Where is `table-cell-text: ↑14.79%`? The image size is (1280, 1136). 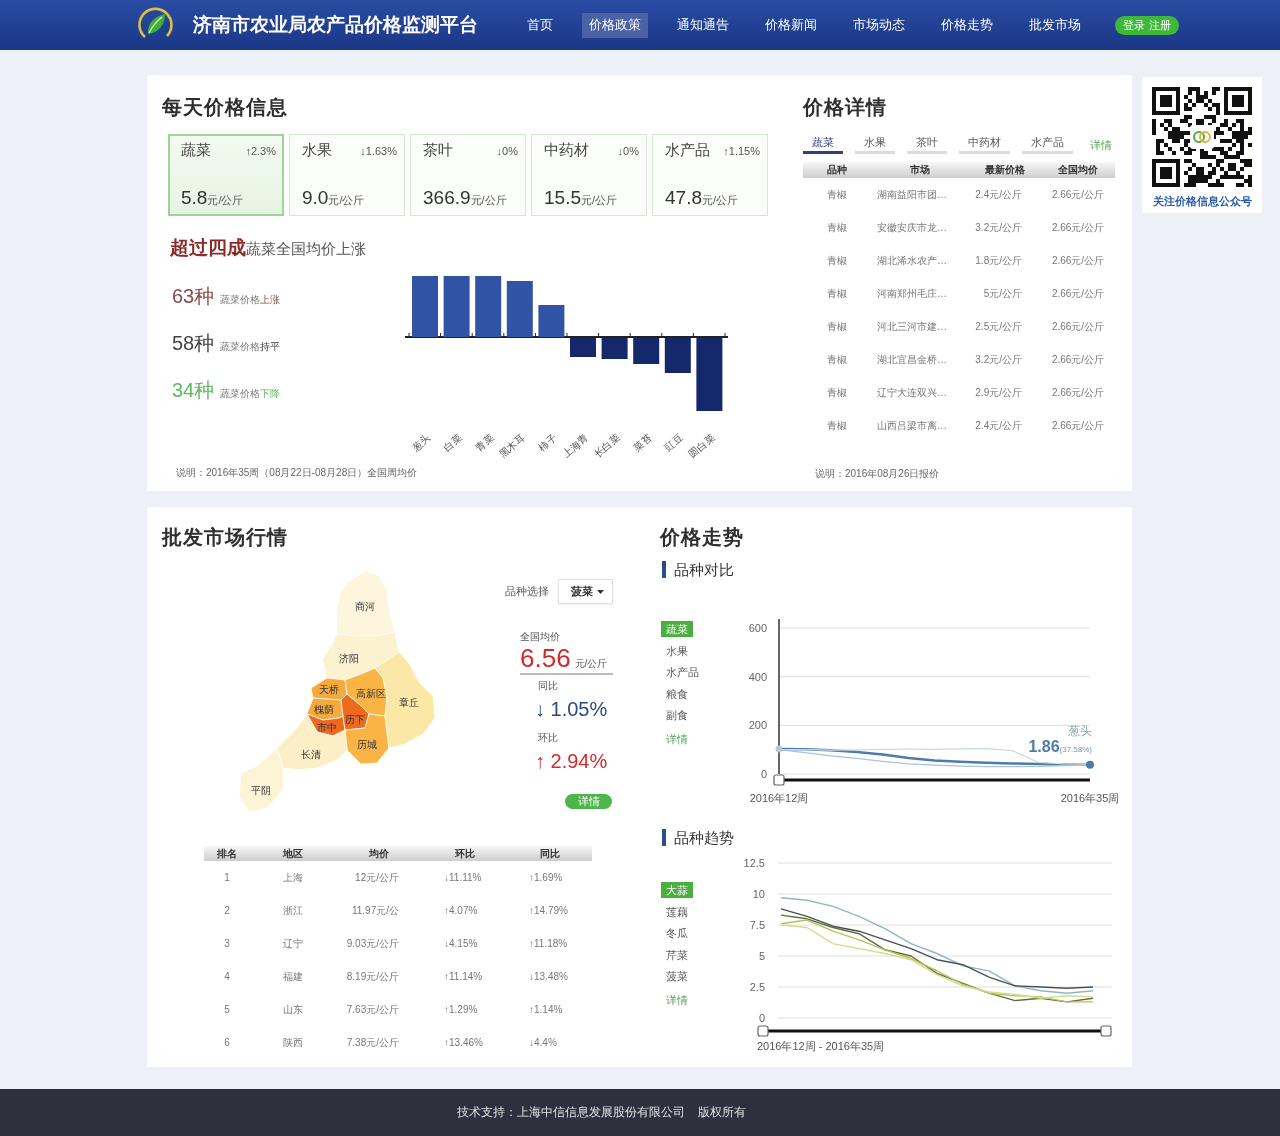
table-cell-text: ↑14.79% is located at coordinates (548, 911).